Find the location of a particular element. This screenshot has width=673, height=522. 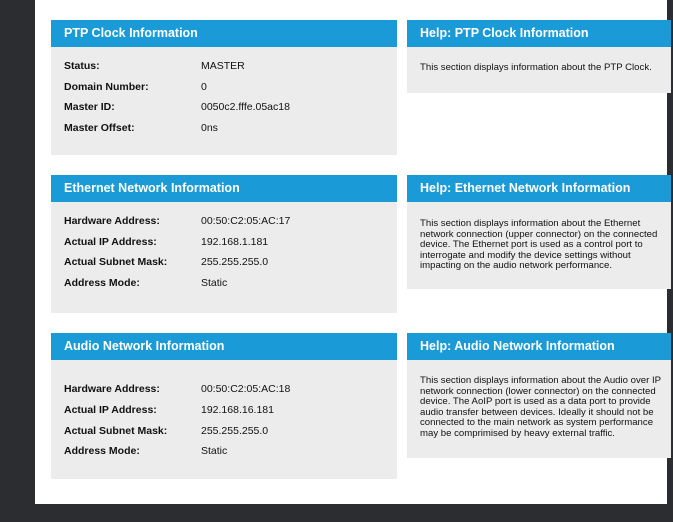

ptp-clock-header: PTP Clock Information is located at coordinates (224, 33).